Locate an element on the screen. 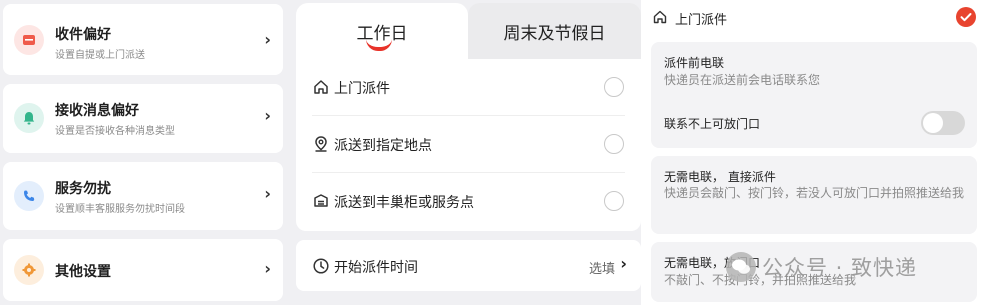 The height and width of the screenshot is (305, 983). toggle-knob is located at coordinates (933, 123).